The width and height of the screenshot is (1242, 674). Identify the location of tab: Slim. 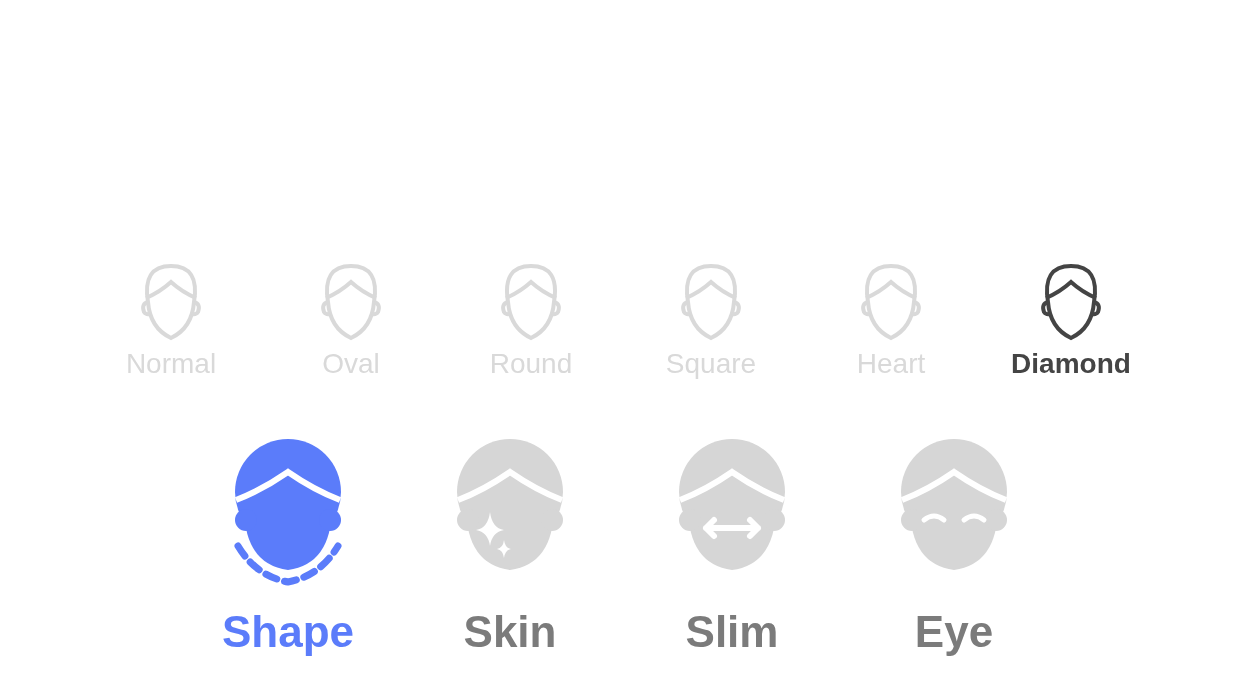
(732, 547).